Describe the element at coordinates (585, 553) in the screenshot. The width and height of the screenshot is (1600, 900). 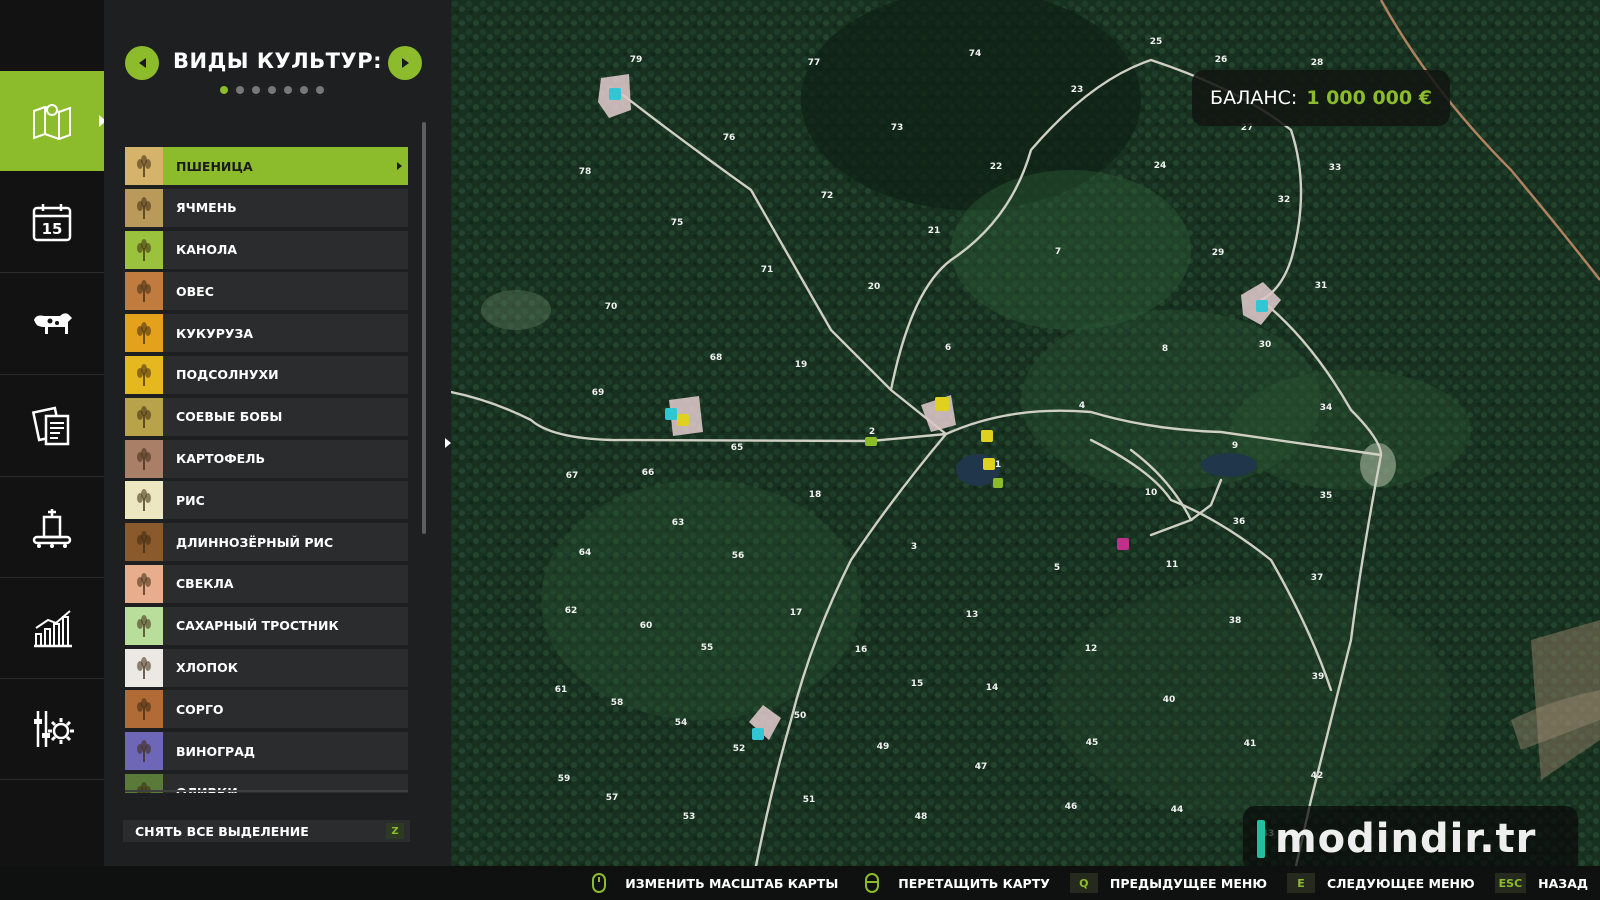
I see `field-number-label: 64` at that location.